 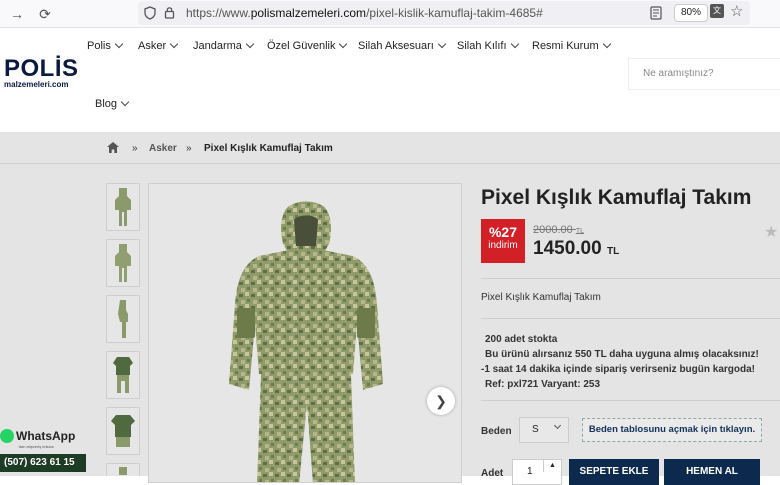 What do you see at coordinates (571, 45) in the screenshot?
I see `menu-item-resmi-kurum: Resmi Kurum` at bounding box center [571, 45].